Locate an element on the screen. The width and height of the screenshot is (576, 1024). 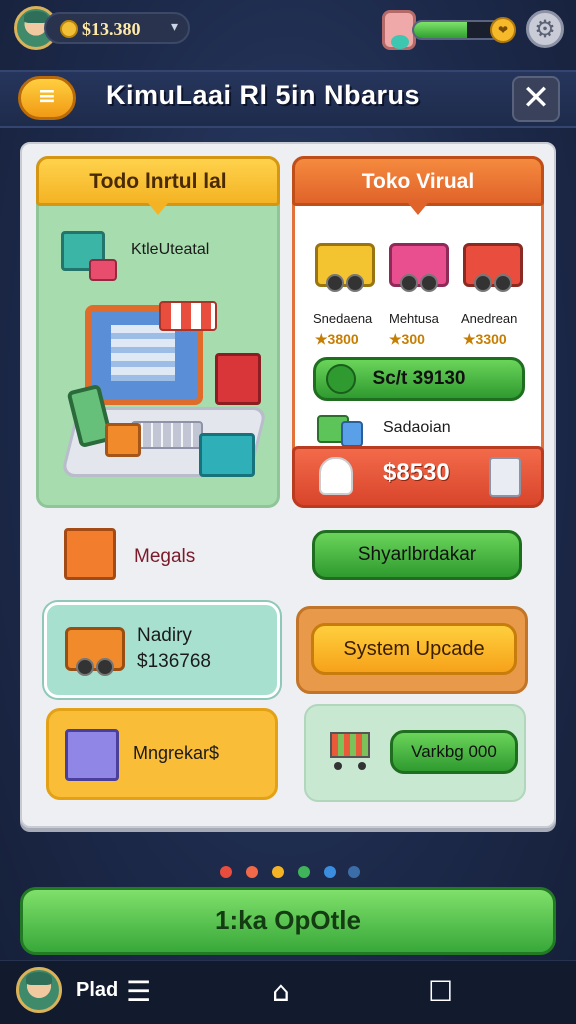
coin-icon is located at coordinates (69, 29).